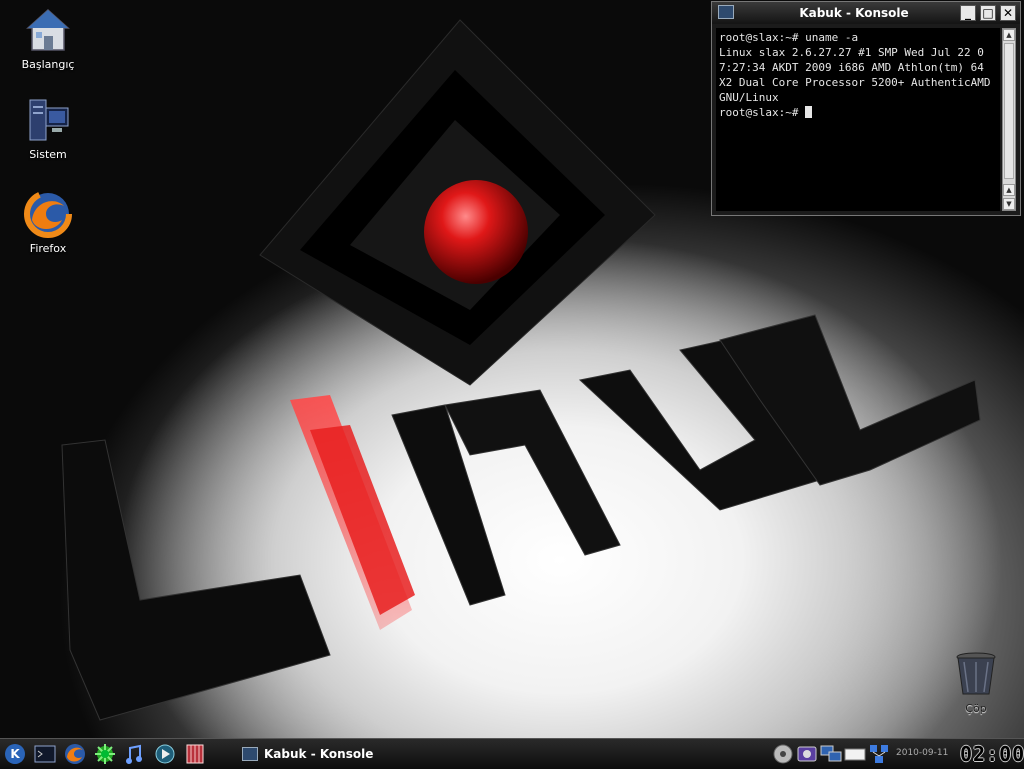 Image resolution: width=1024 pixels, height=769 pixels. Describe the element at coordinates (319, 754) in the screenshot. I see `task-label: Kabuk - Konsole` at that location.